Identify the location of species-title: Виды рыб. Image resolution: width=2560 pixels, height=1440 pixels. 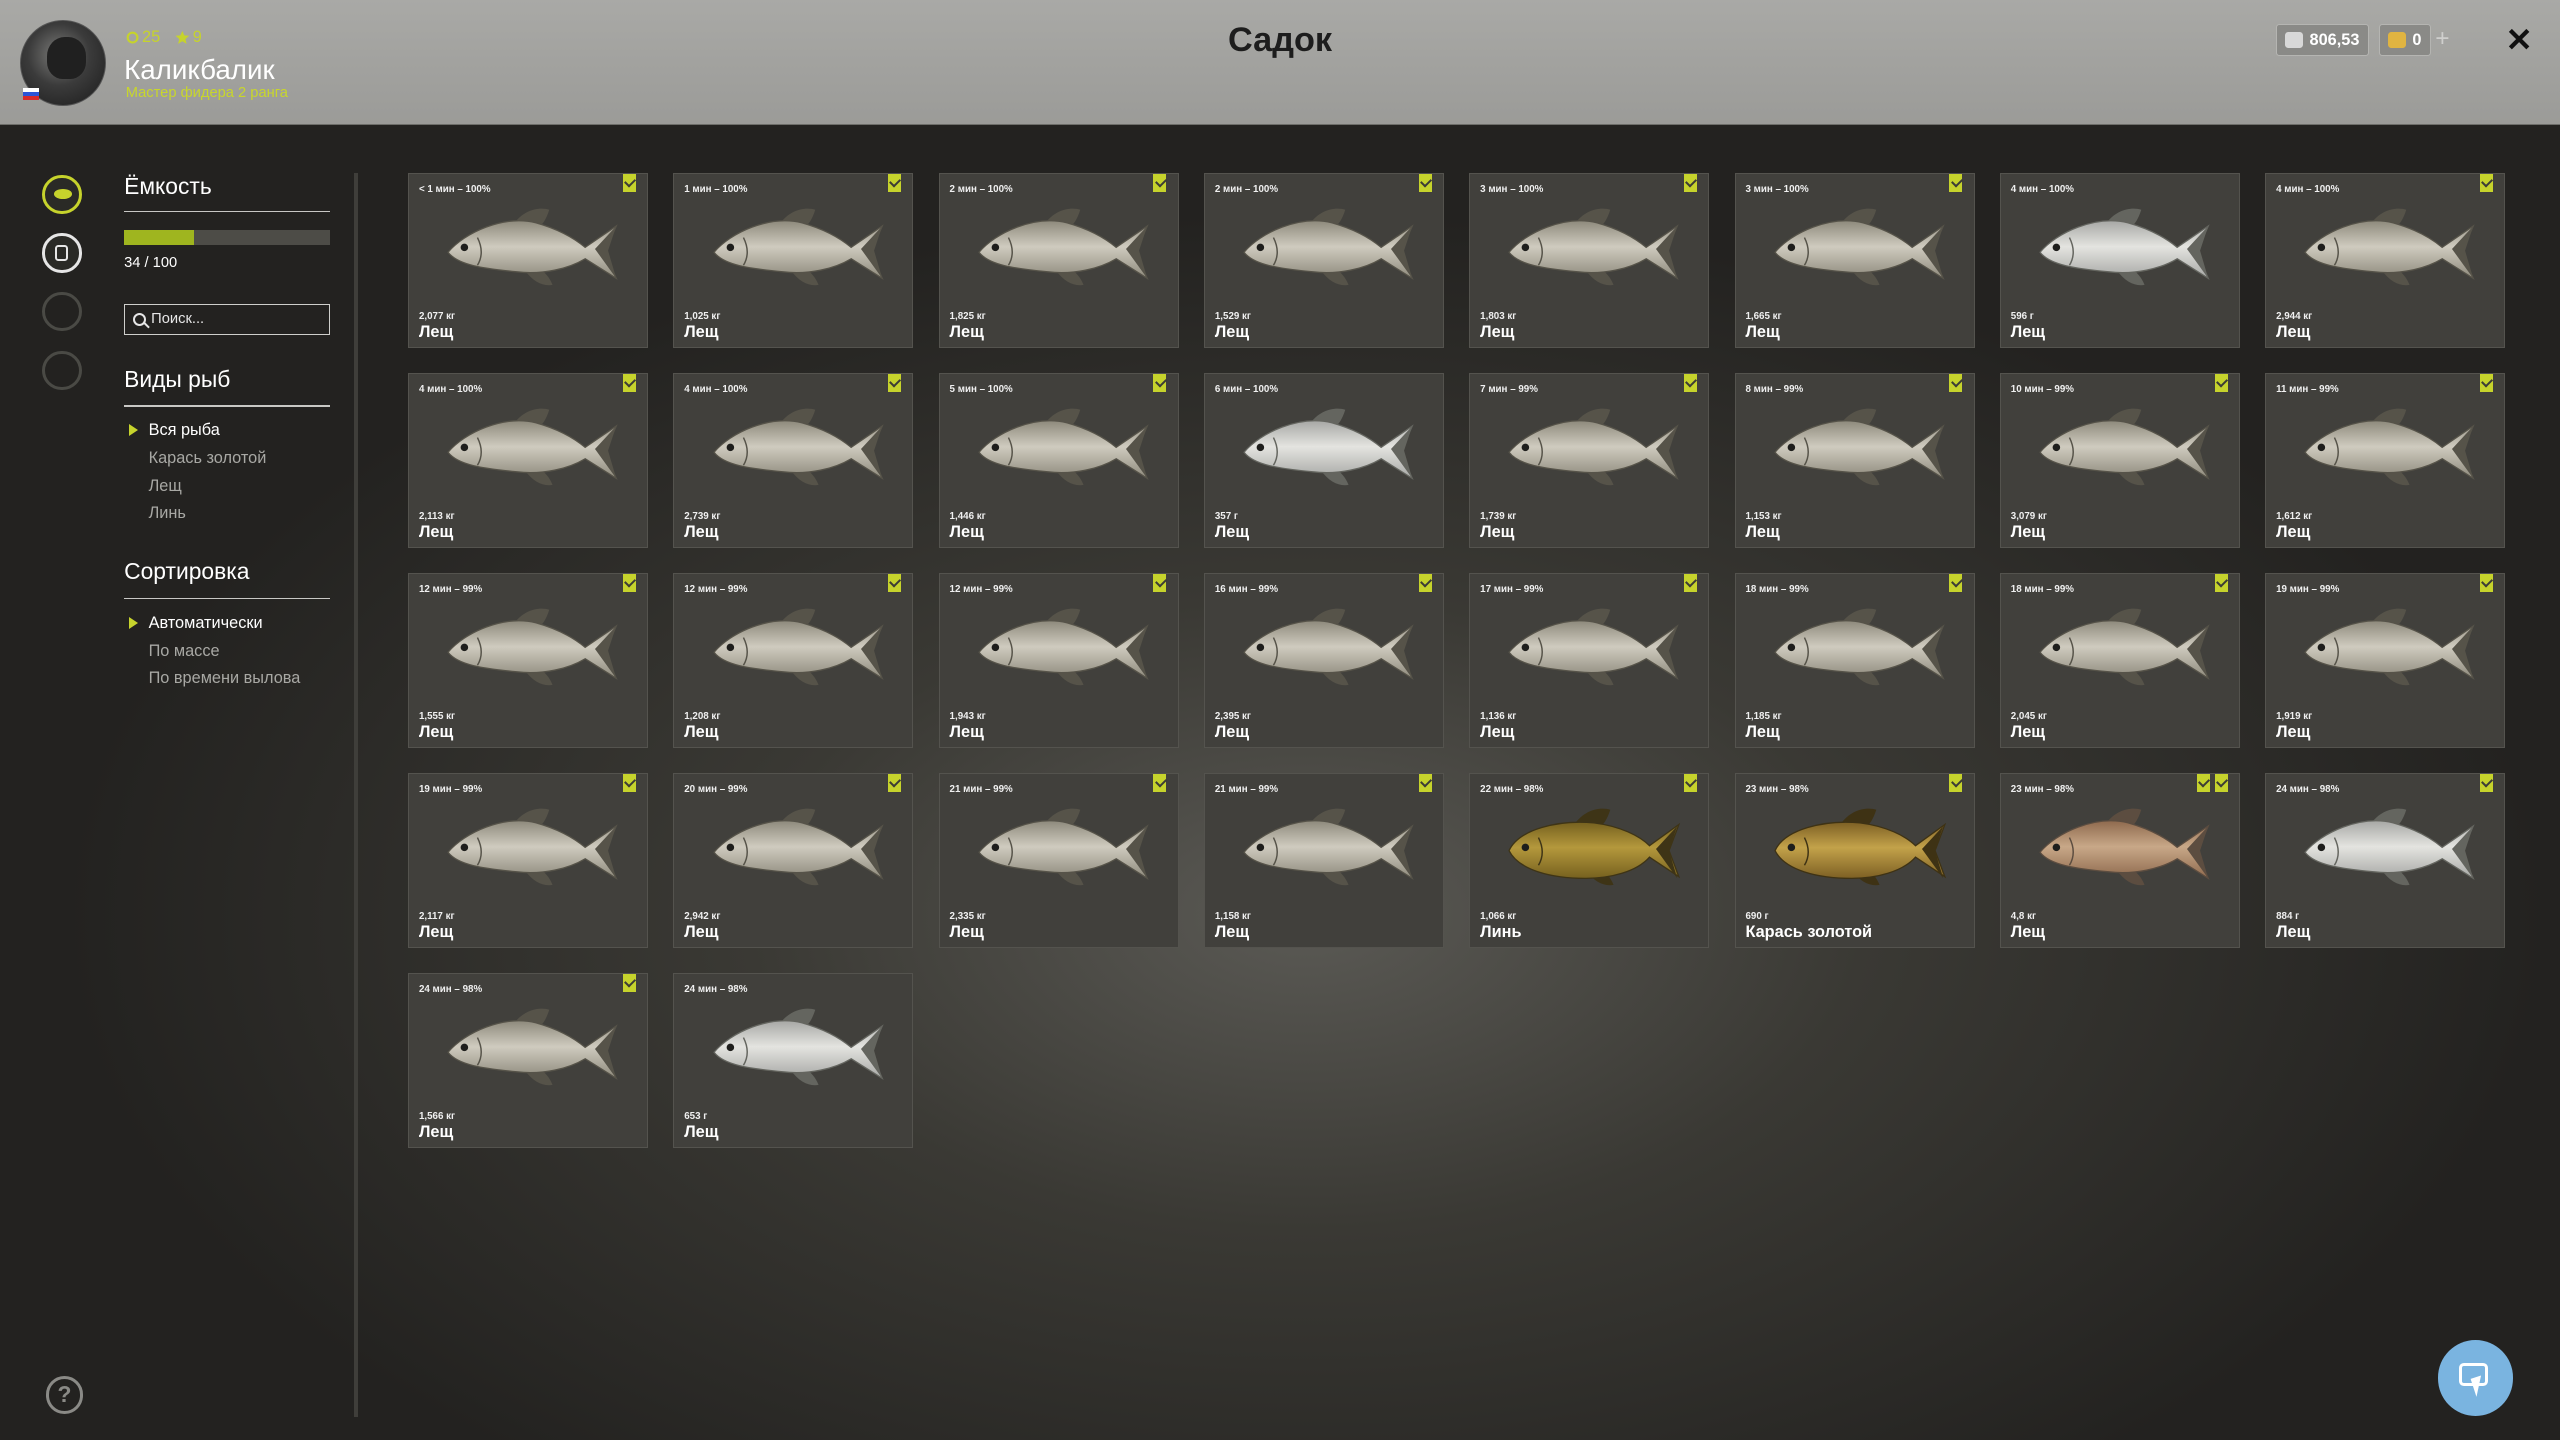
(177, 378).